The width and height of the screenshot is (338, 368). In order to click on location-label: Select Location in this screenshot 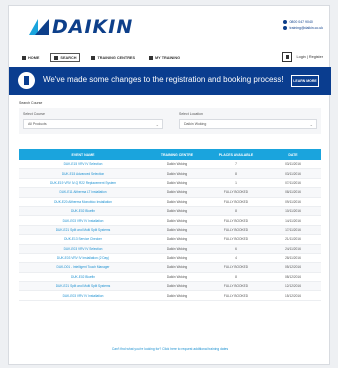, I will do `click(191, 114)`.